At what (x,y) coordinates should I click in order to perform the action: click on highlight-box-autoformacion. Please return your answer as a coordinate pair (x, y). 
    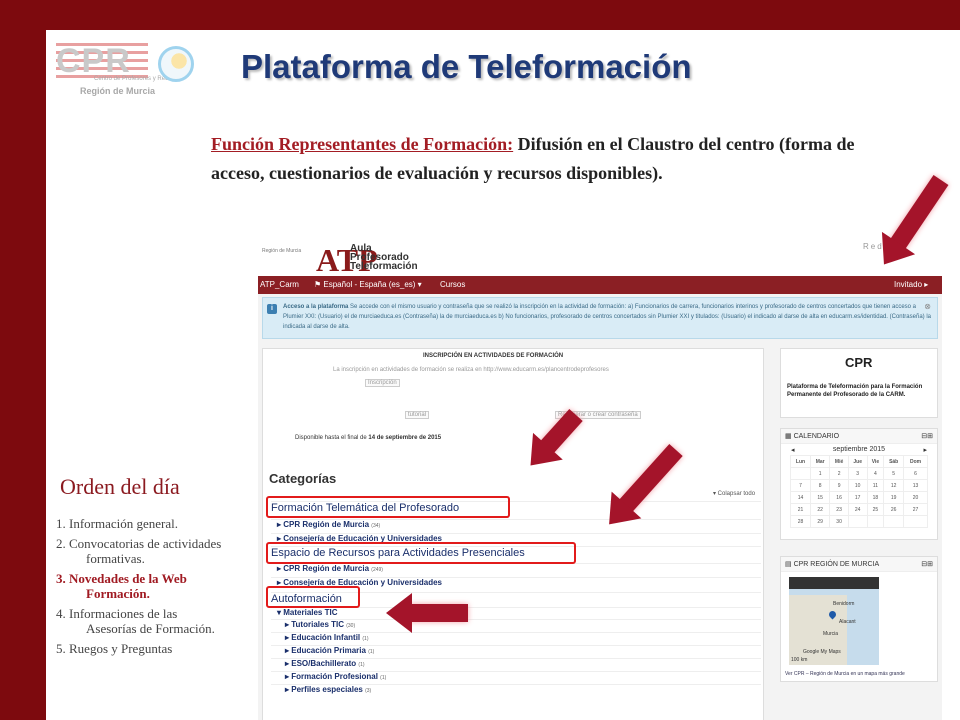
    Looking at the image, I should click on (313, 597).